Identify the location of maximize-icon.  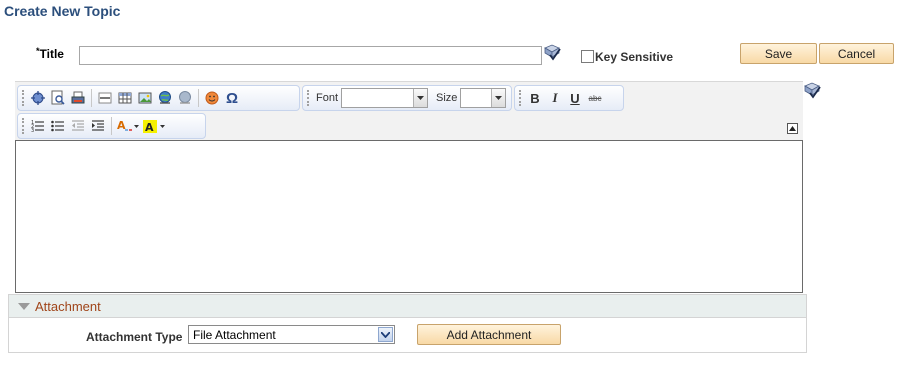
(38, 98).